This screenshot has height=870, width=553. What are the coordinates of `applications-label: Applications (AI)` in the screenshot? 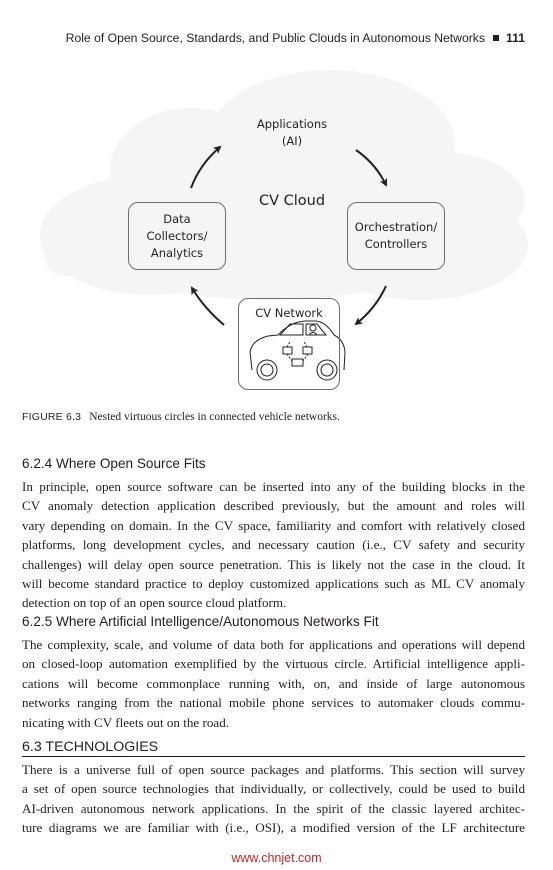 It's located at (292, 133).